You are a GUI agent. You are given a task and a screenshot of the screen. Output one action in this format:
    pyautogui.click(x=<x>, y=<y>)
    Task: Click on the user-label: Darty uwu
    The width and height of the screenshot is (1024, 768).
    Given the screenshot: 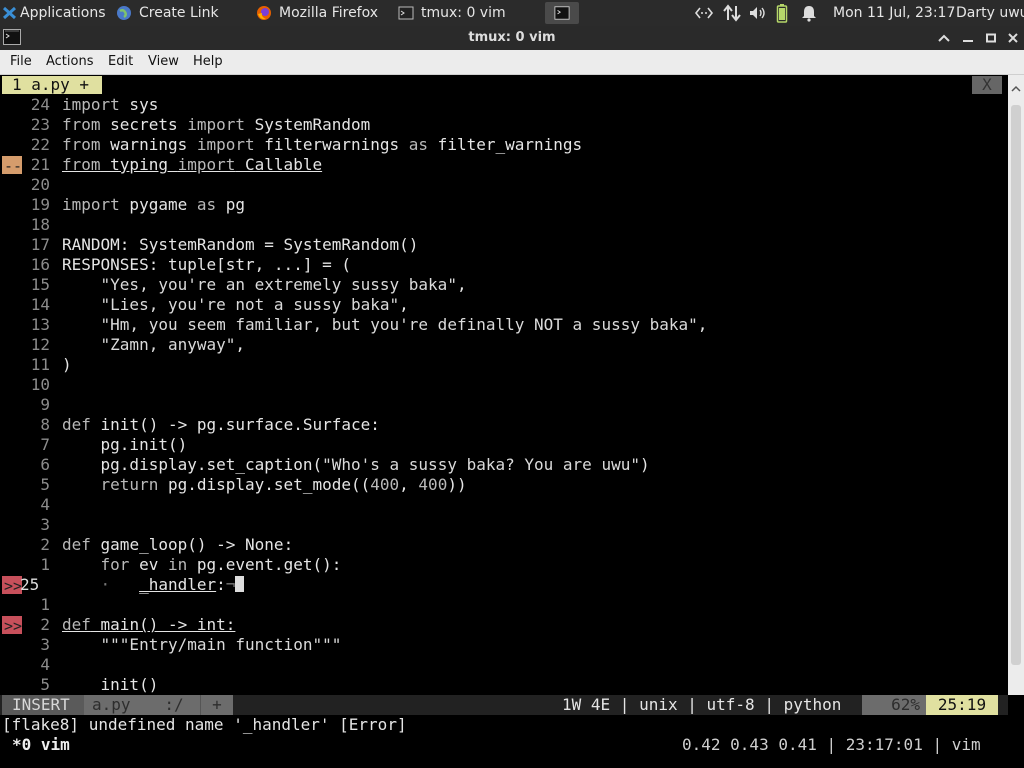 What is the action you would take?
    pyautogui.click(x=990, y=13)
    